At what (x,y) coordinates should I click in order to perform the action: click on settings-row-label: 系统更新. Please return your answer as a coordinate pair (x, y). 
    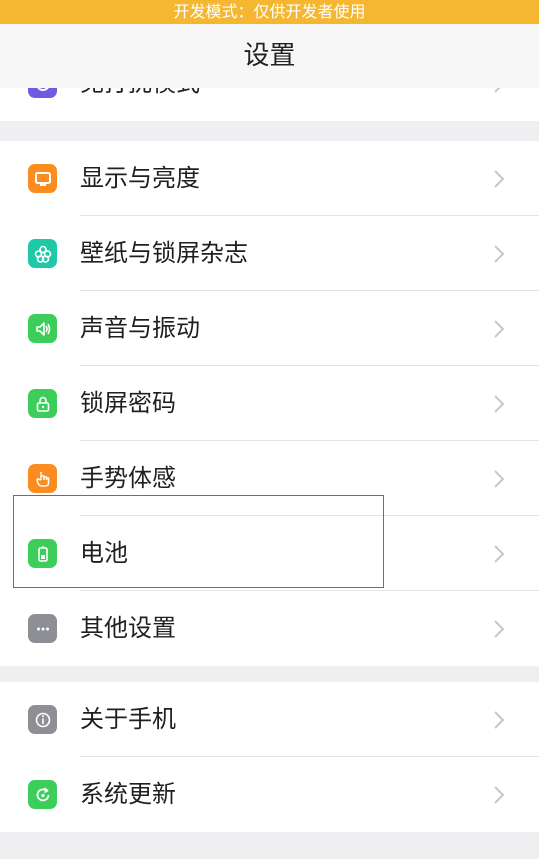
    Looking at the image, I should click on (128, 794).